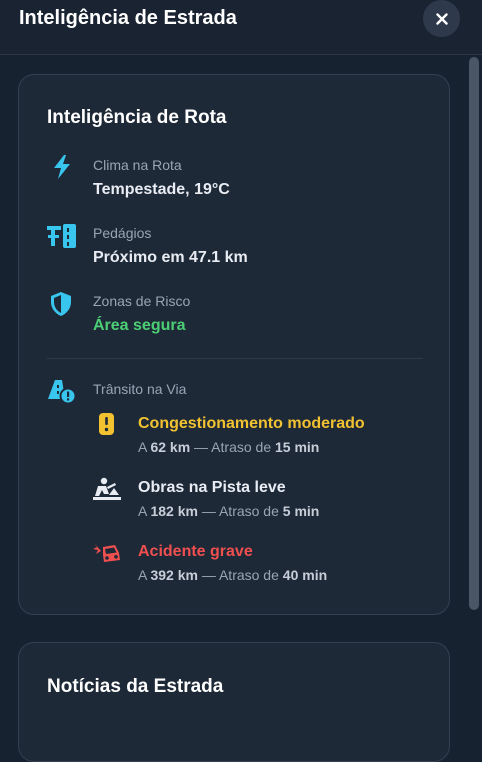  I want to click on toll-icon, so click(61, 236).